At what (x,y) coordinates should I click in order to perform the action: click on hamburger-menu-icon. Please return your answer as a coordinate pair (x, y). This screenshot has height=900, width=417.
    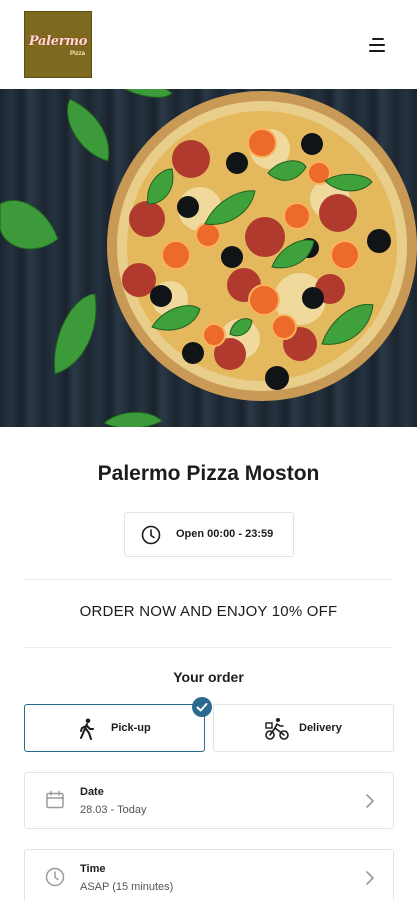
    Looking at the image, I should click on (378, 45).